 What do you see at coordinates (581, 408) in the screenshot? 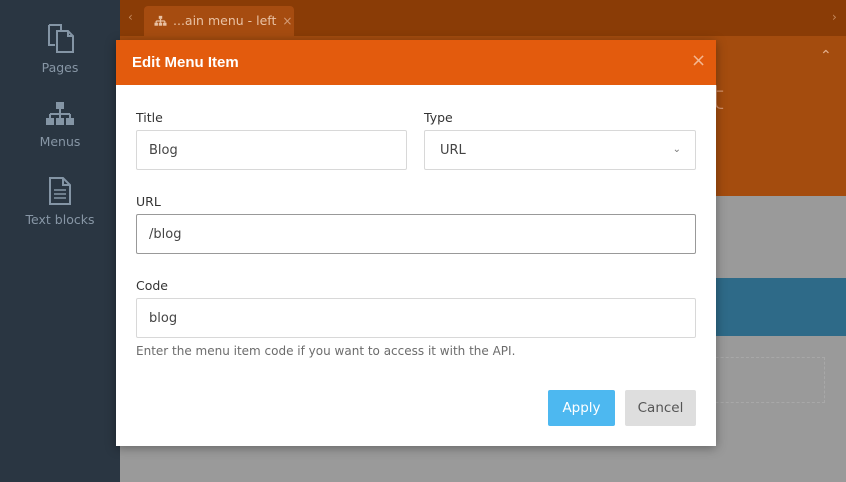
I see `apply-button: Apply` at bounding box center [581, 408].